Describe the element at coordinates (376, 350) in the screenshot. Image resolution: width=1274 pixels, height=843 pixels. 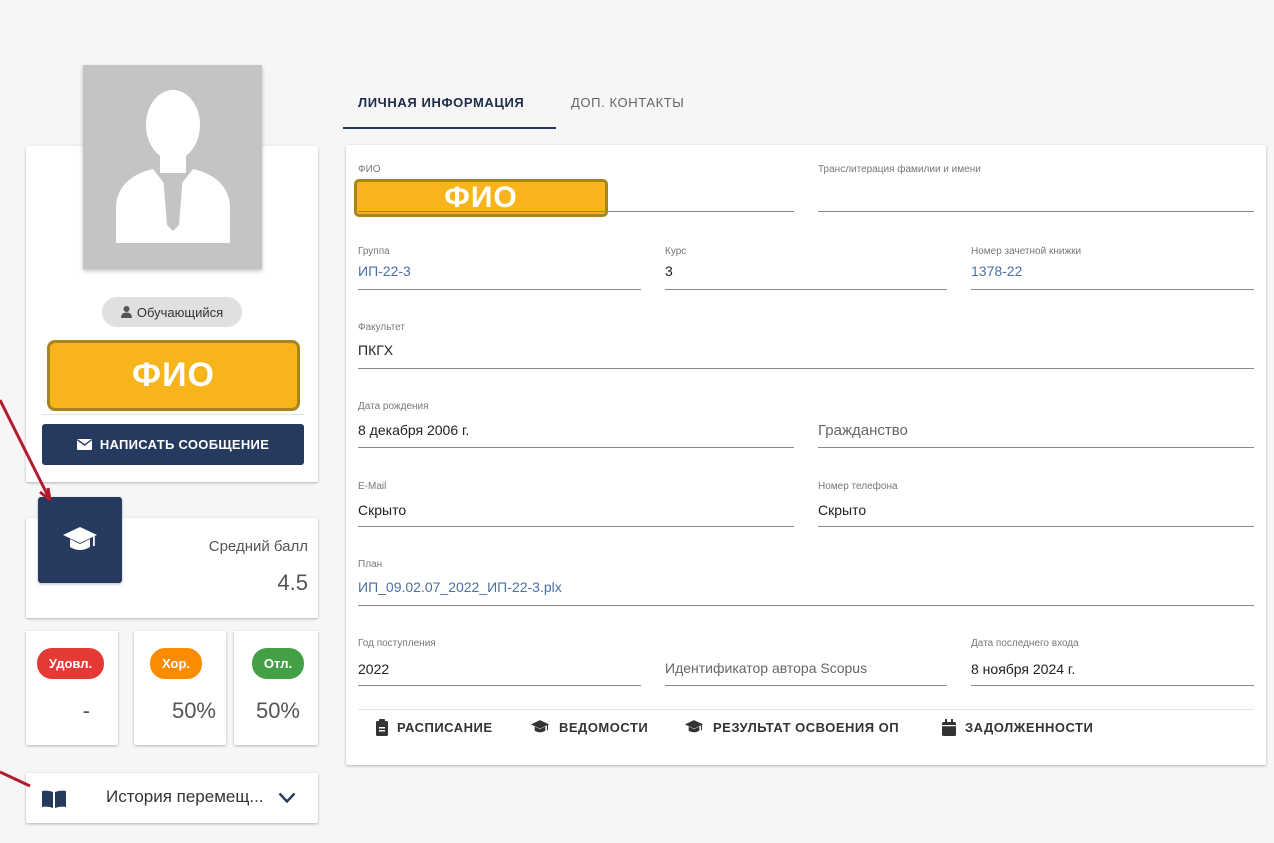
I see `faculty-value: ПКГХ` at that location.